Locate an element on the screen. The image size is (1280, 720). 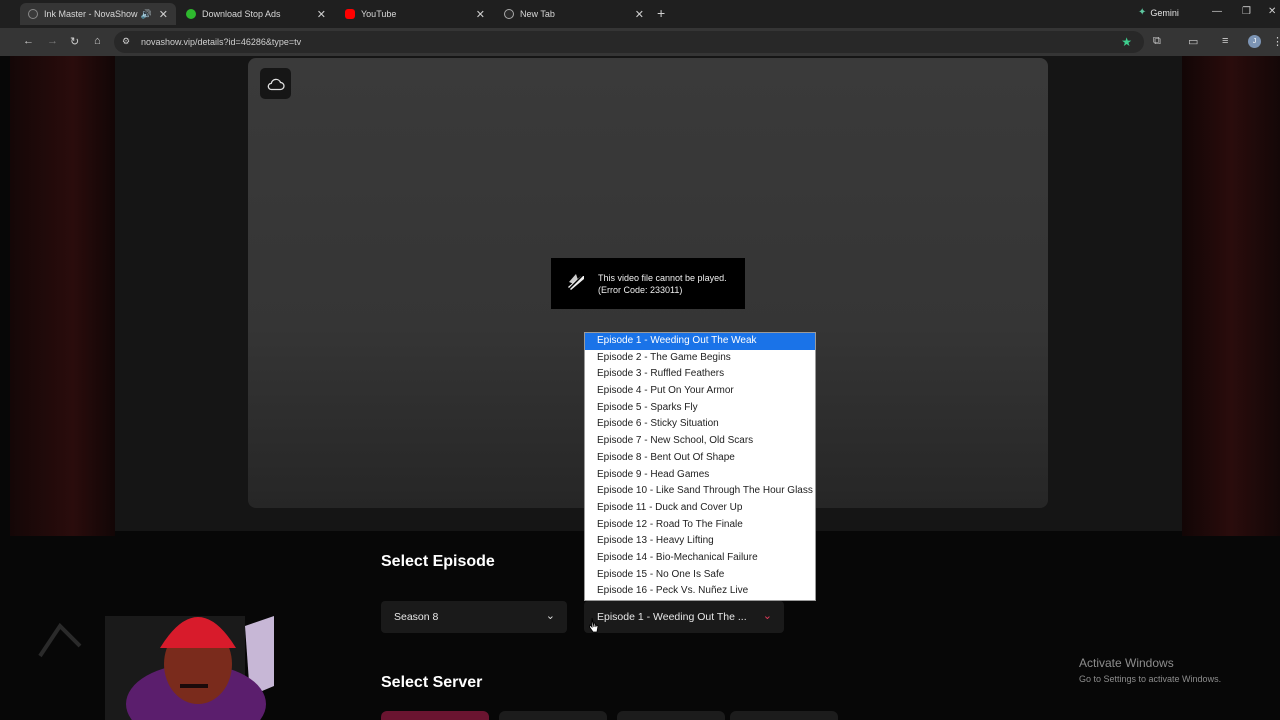
season-value: Season 8 is located at coordinates (416, 617).